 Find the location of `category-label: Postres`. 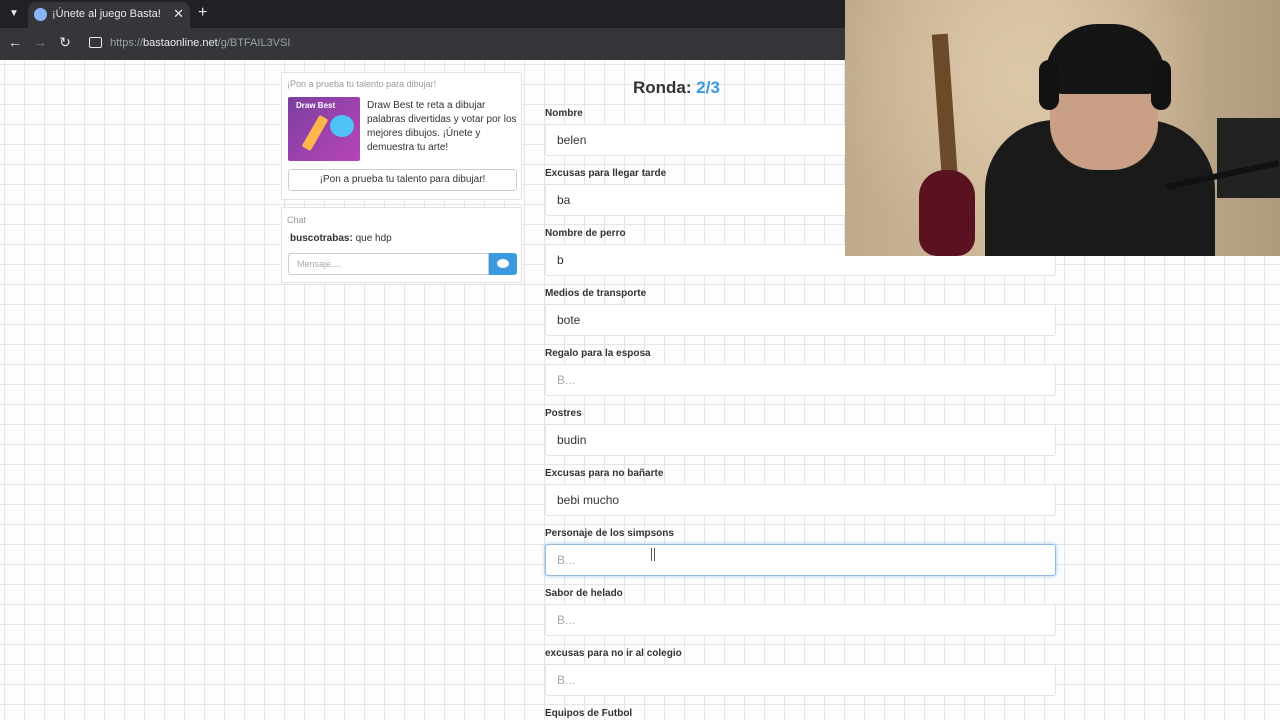

category-label: Postres is located at coordinates (563, 413).